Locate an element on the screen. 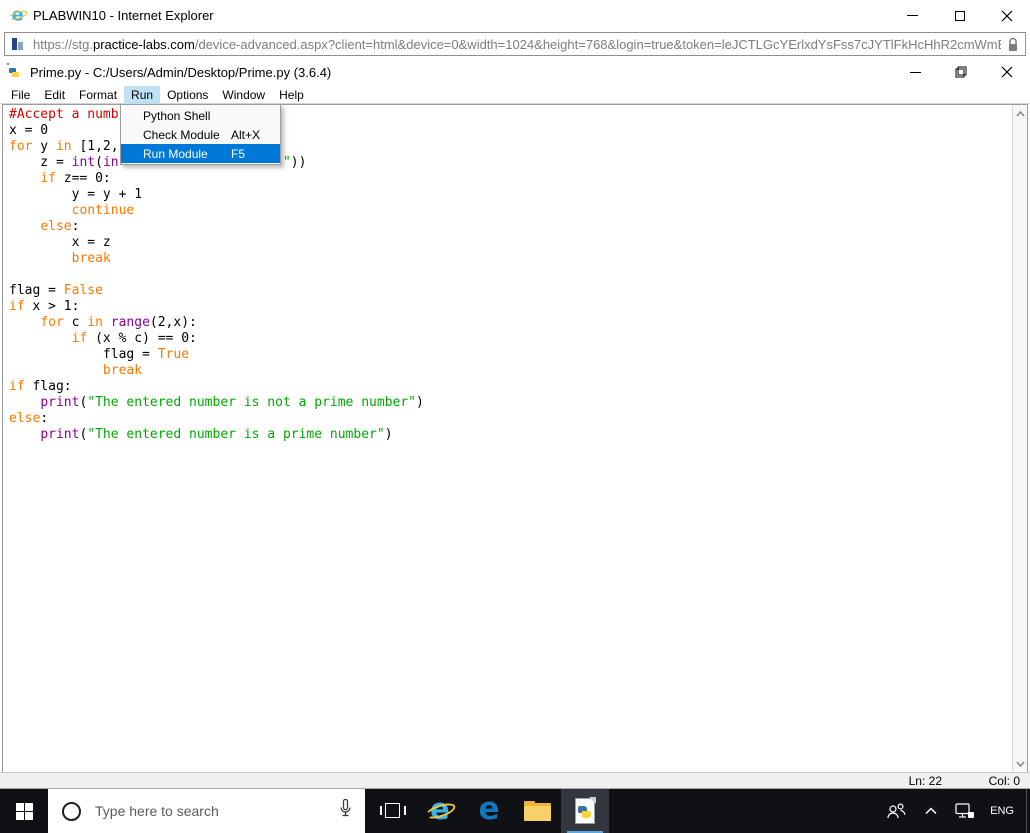 The width and height of the screenshot is (1030, 833). menu-options: Options is located at coordinates (187, 95).